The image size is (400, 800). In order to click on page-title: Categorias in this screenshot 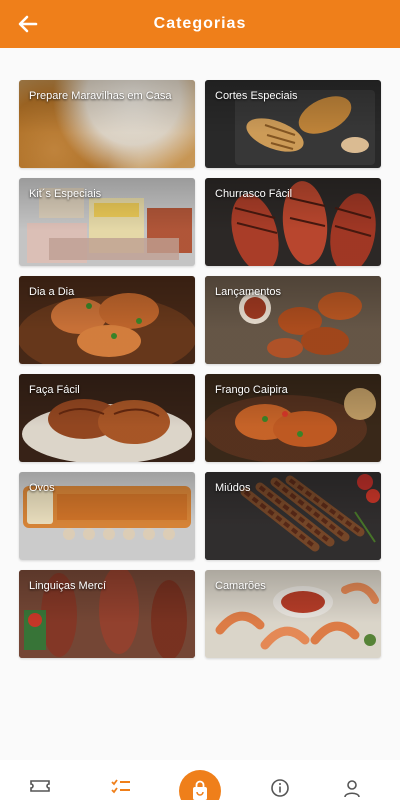, I will do `click(200, 23)`.